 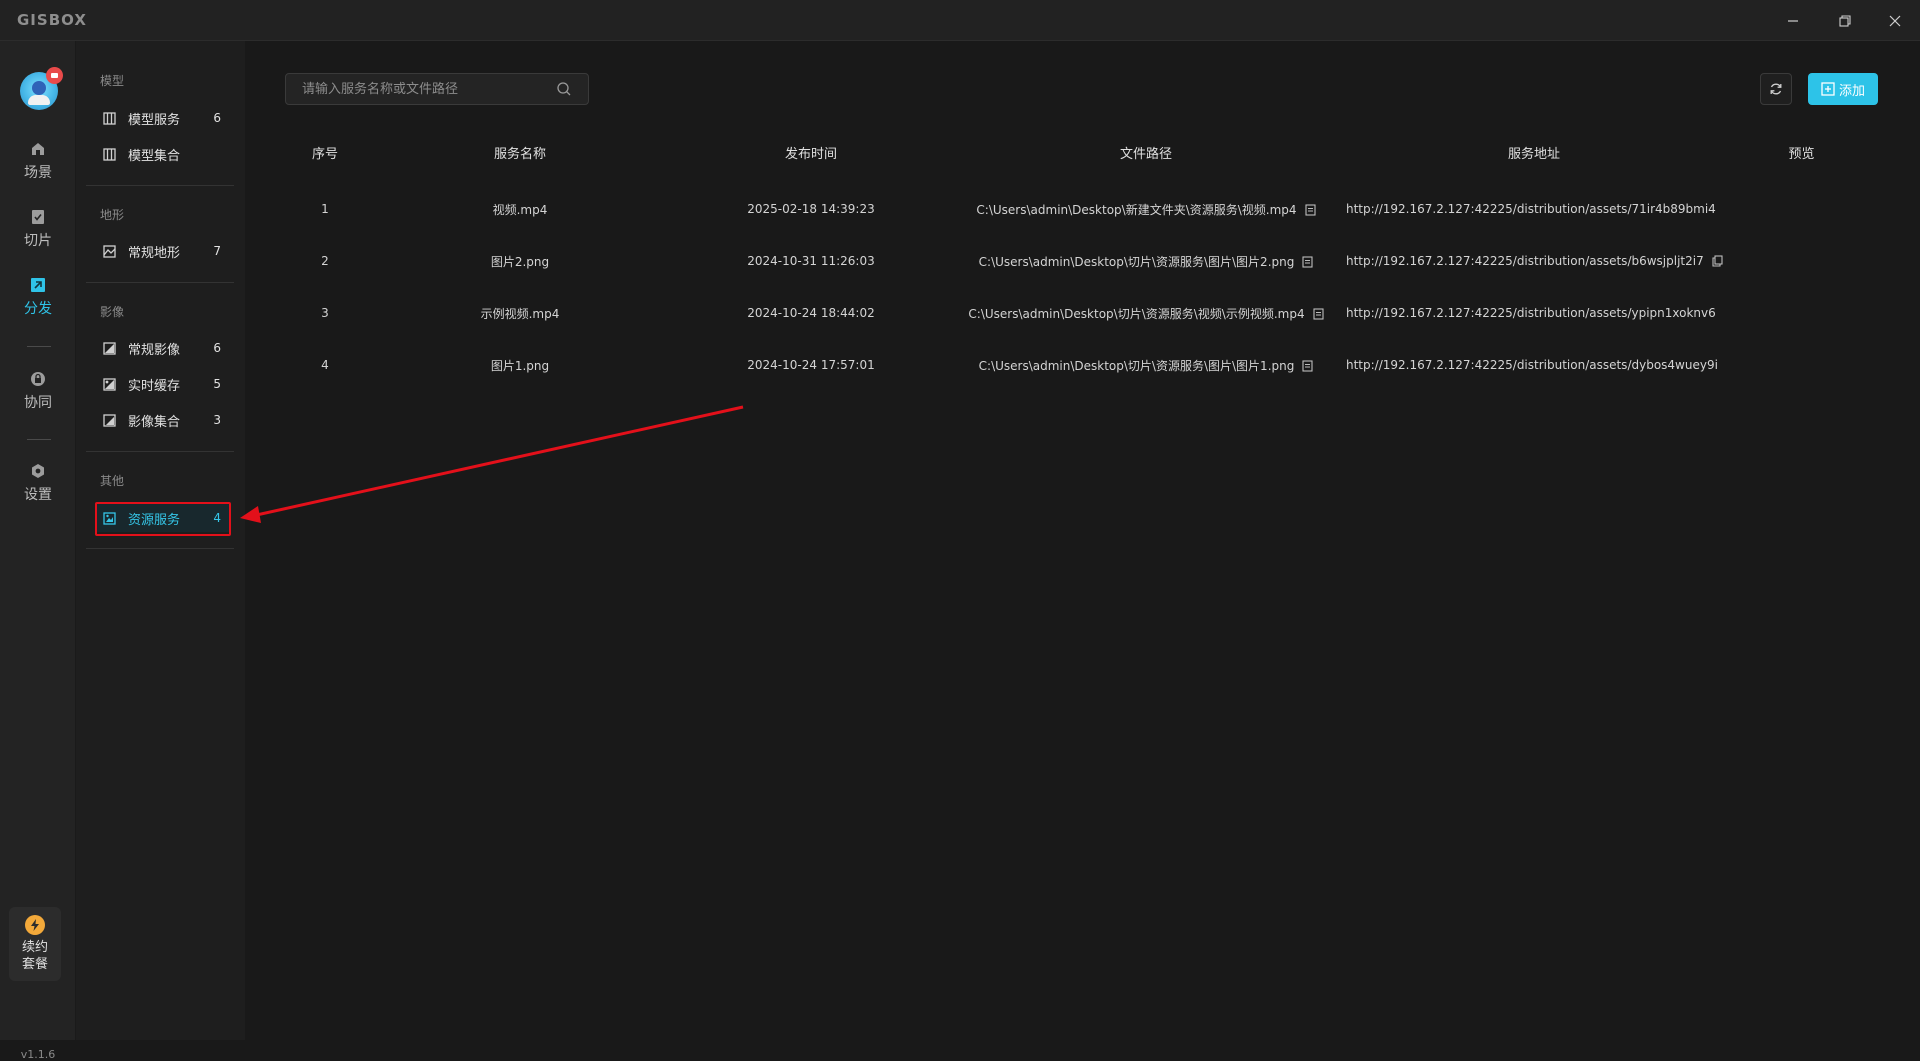 What do you see at coordinates (1801, 154) in the screenshot?
I see `column-header-preview: 预览` at bounding box center [1801, 154].